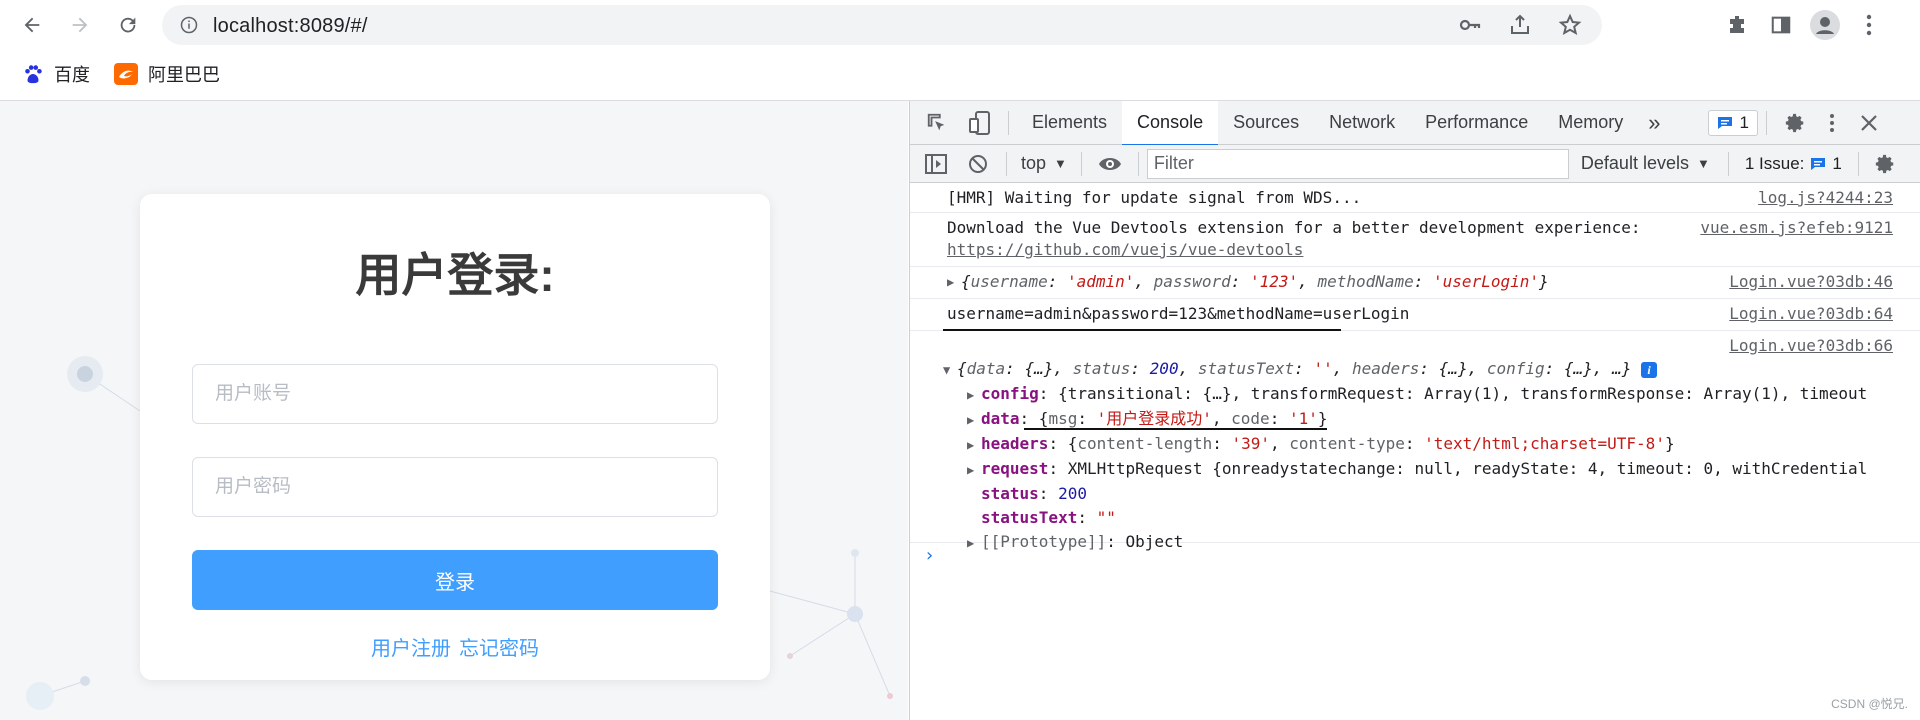 The image size is (1920, 720). What do you see at coordinates (1869, 704) in the screenshot?
I see `watermark: CSDN @悦兄.` at bounding box center [1869, 704].